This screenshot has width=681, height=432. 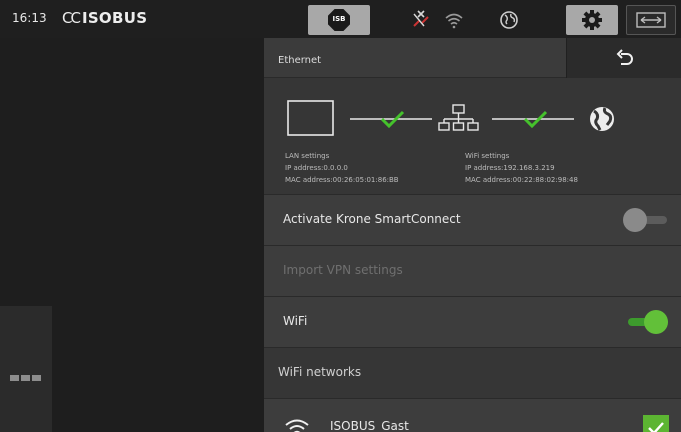 What do you see at coordinates (307, 156) in the screenshot?
I see `lan-heading: LAN settings` at bounding box center [307, 156].